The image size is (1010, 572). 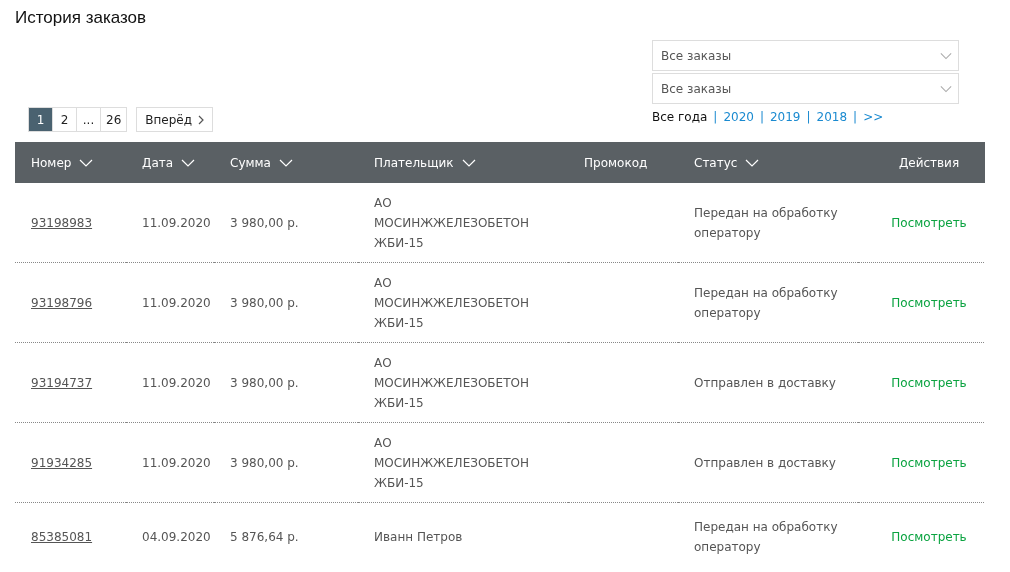 I want to click on page-button: 1, so click(x=40, y=119).